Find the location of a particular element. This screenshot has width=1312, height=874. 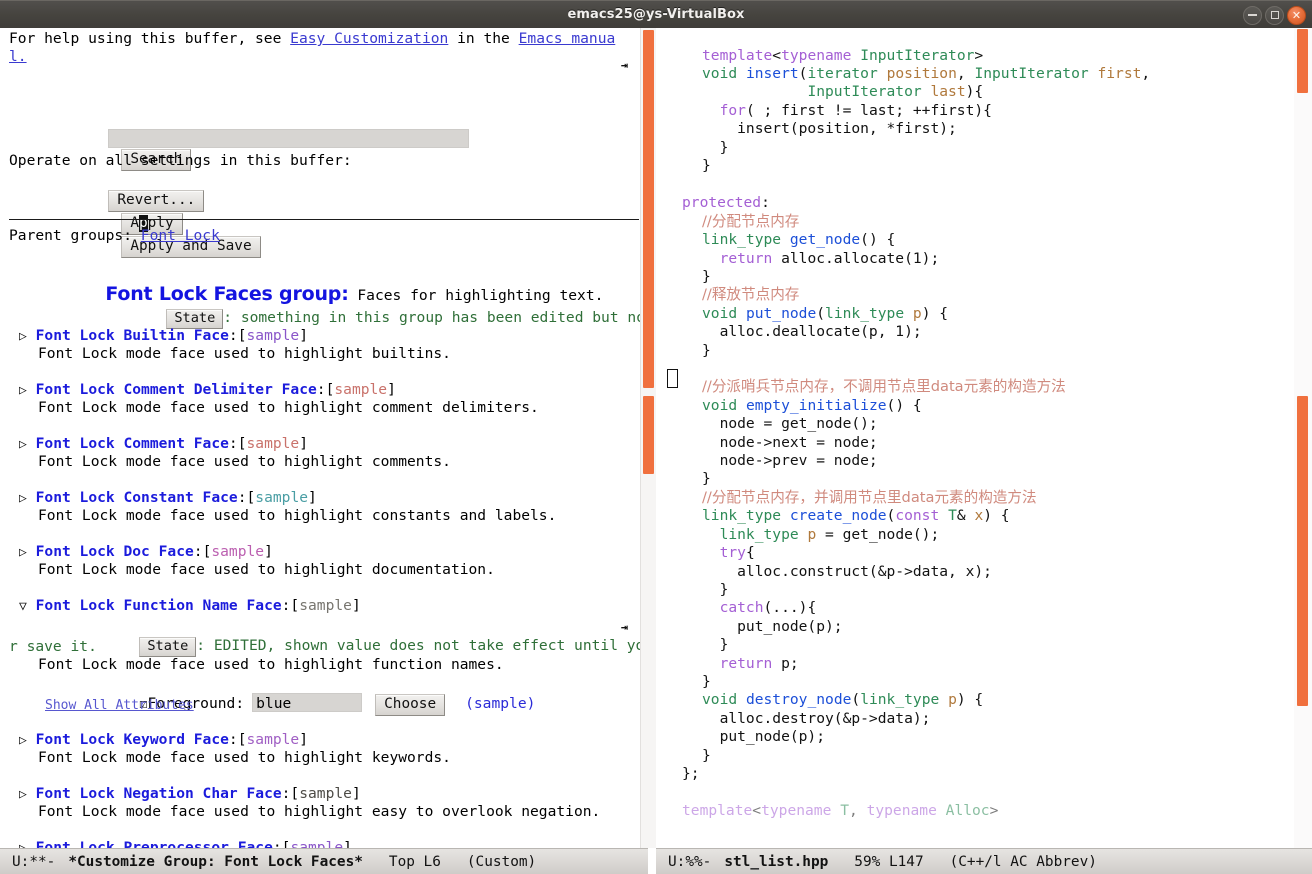

face-state-text-cont: r save it. is located at coordinates (53, 646).